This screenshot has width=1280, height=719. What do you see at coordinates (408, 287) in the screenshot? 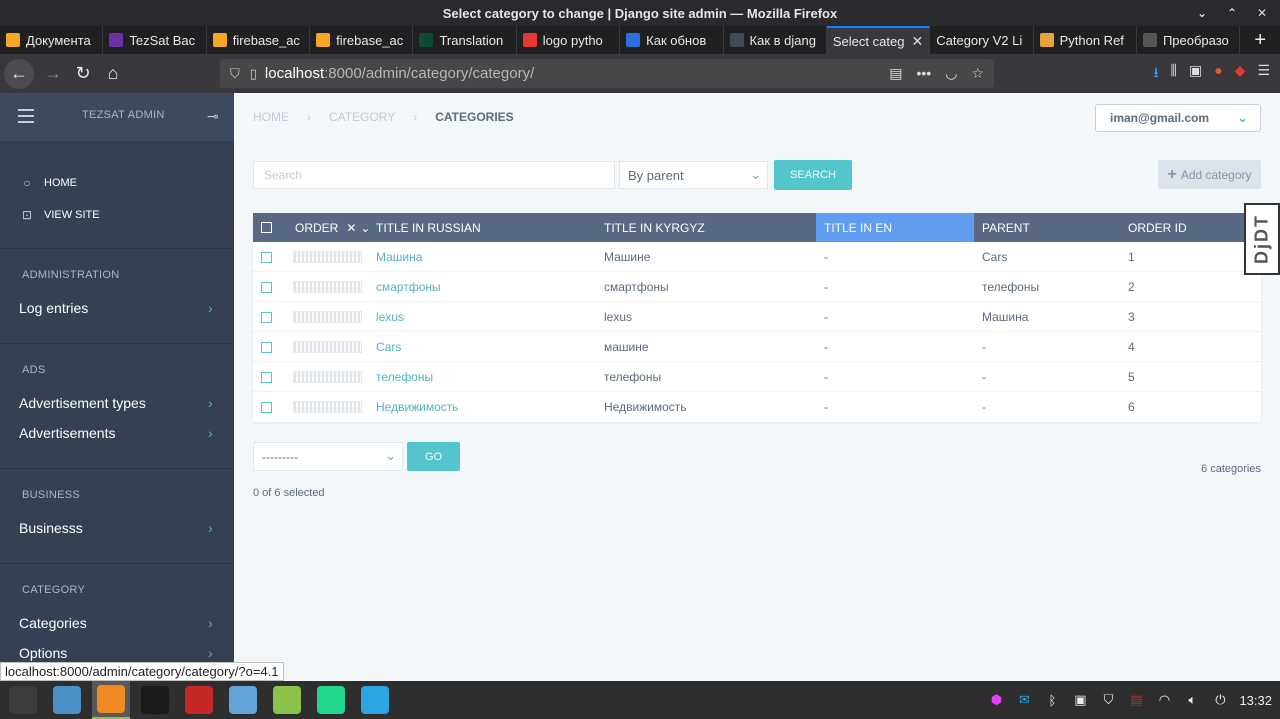
I see `cell-title-ru: смартфоны` at bounding box center [408, 287].